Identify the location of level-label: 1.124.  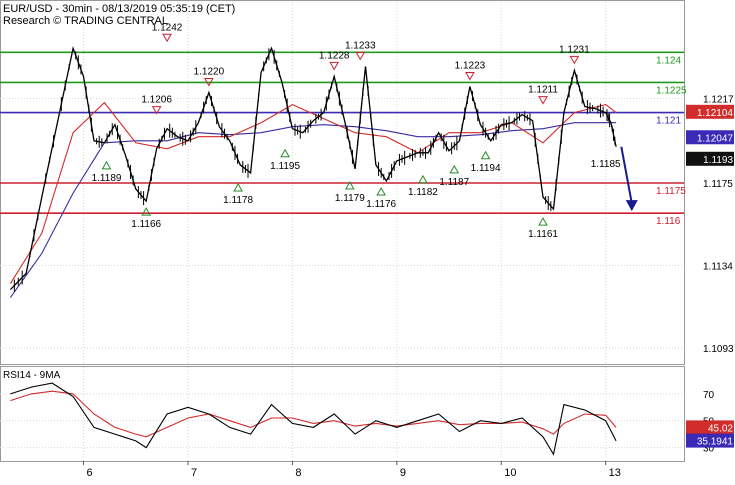
(668, 60).